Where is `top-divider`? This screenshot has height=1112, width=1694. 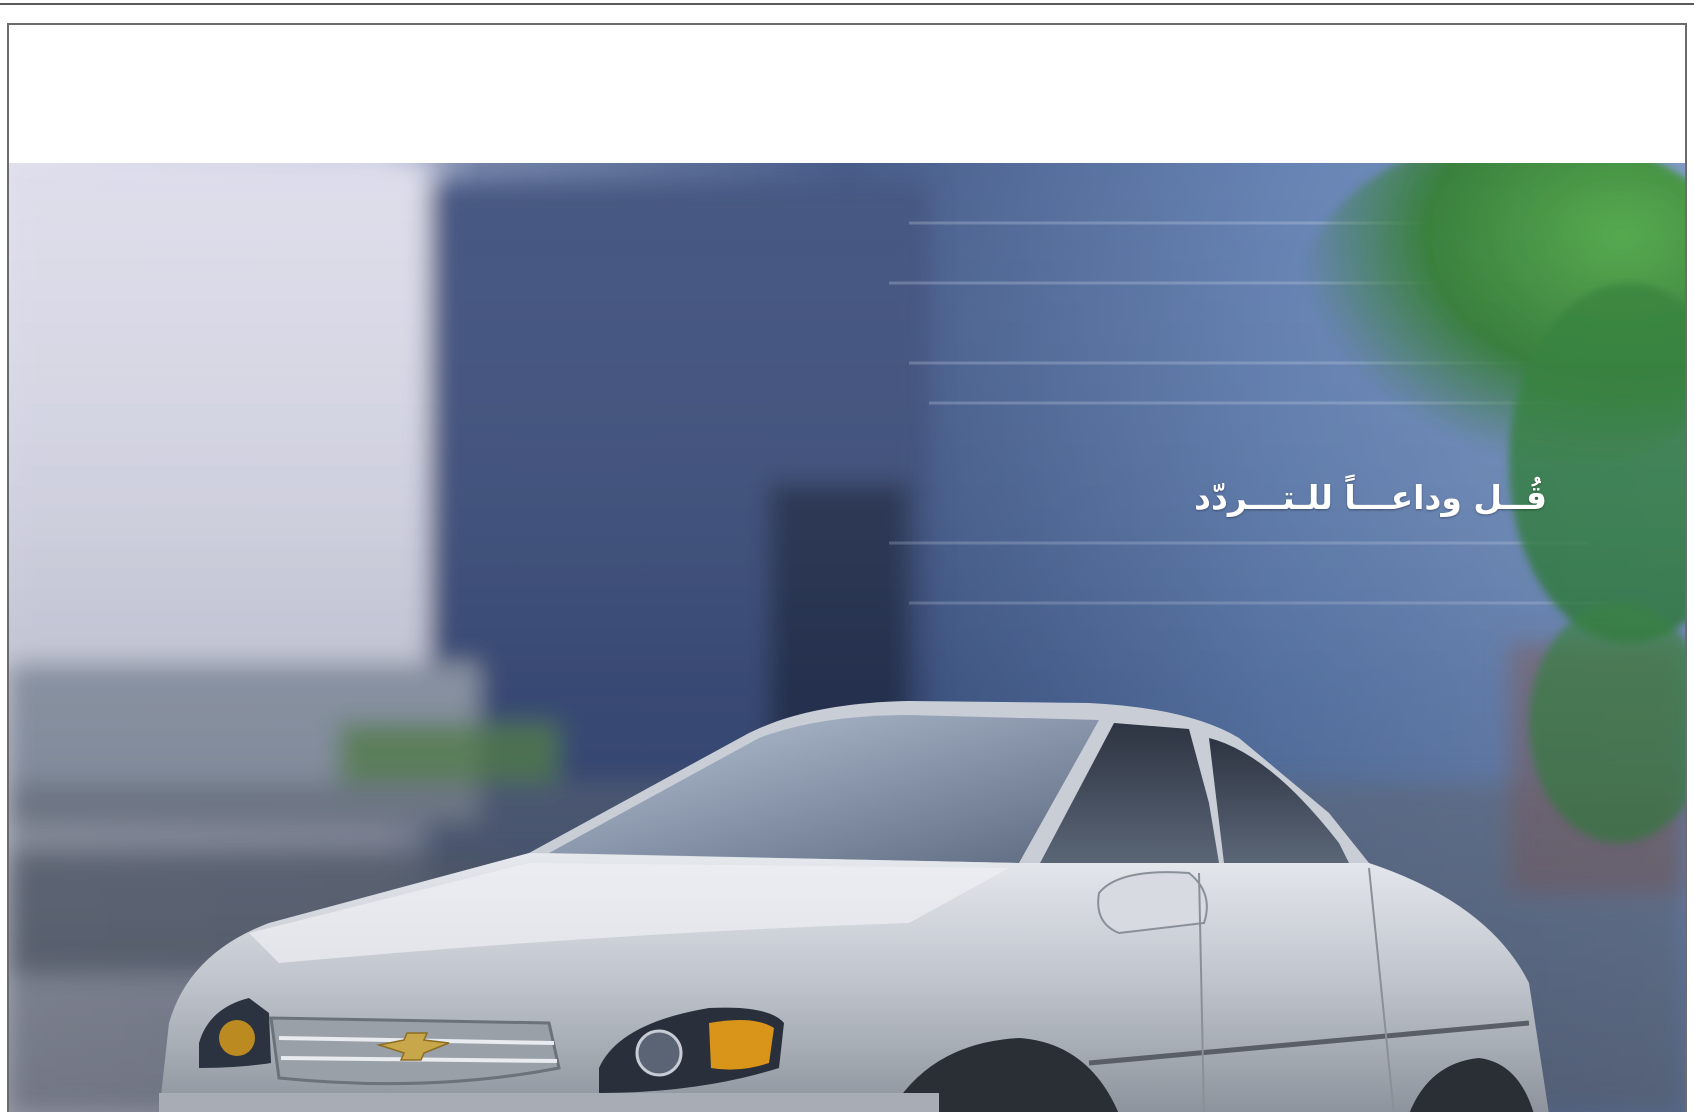 top-divider is located at coordinates (847, 4).